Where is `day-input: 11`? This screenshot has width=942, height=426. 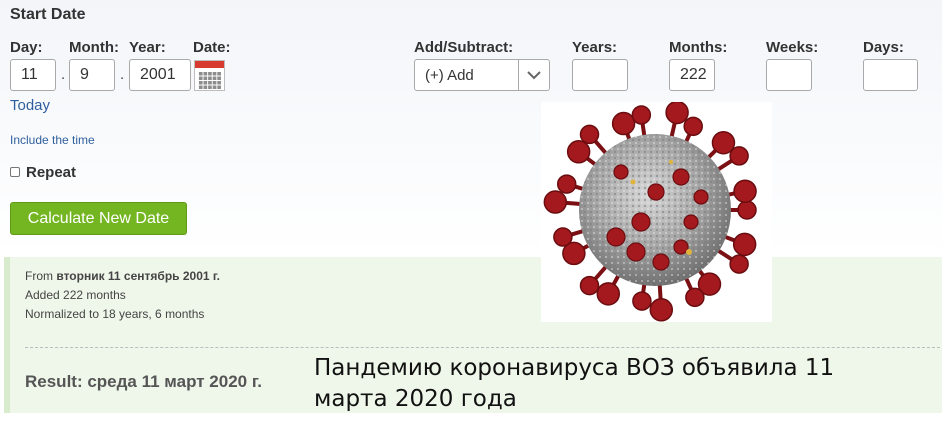 day-input: 11 is located at coordinates (33, 75).